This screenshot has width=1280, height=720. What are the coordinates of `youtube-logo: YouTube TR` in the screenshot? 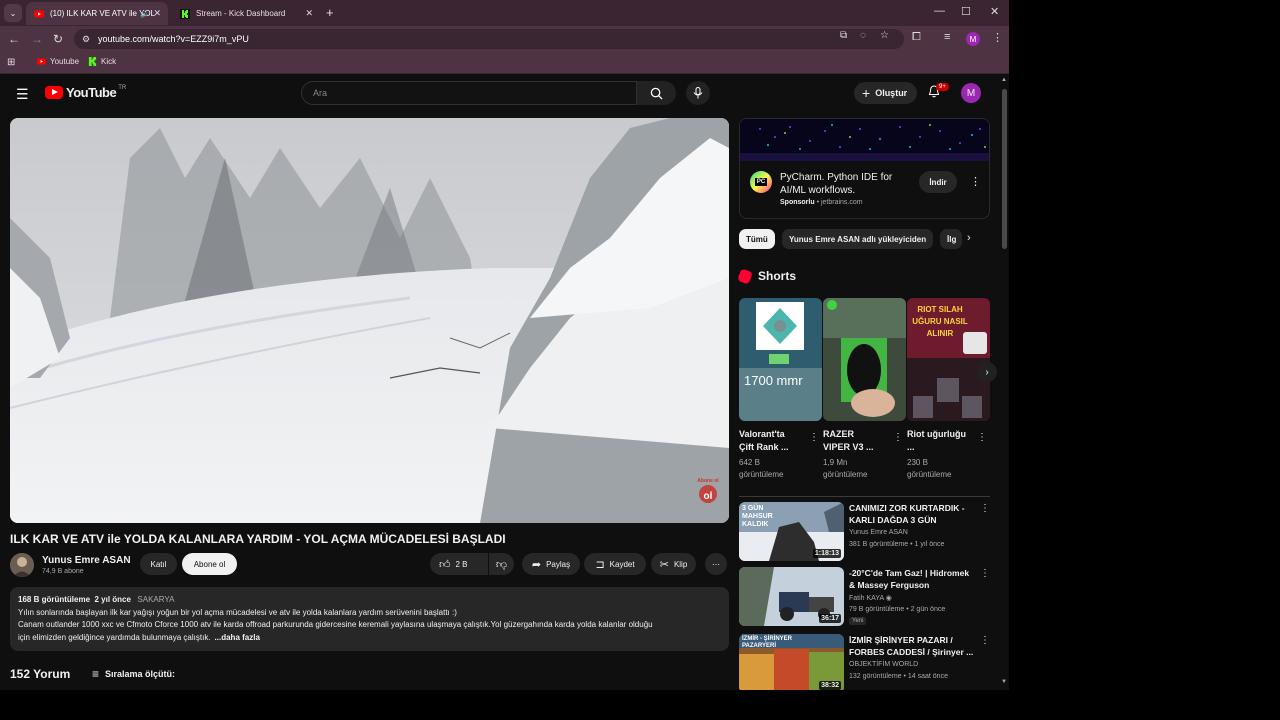 It's located at (85, 92).